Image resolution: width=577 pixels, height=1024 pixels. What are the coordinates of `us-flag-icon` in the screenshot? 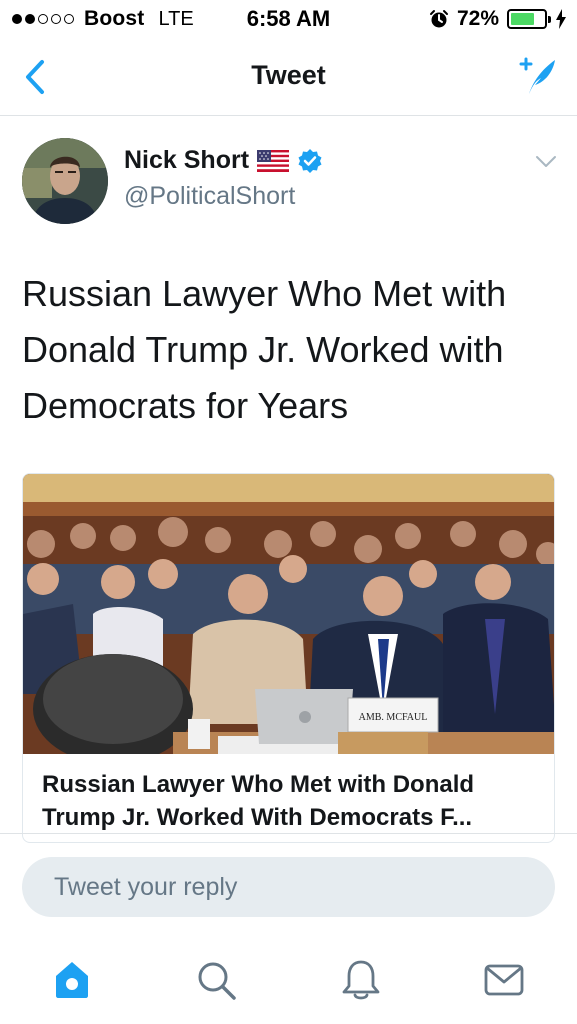 It's located at (273, 160).